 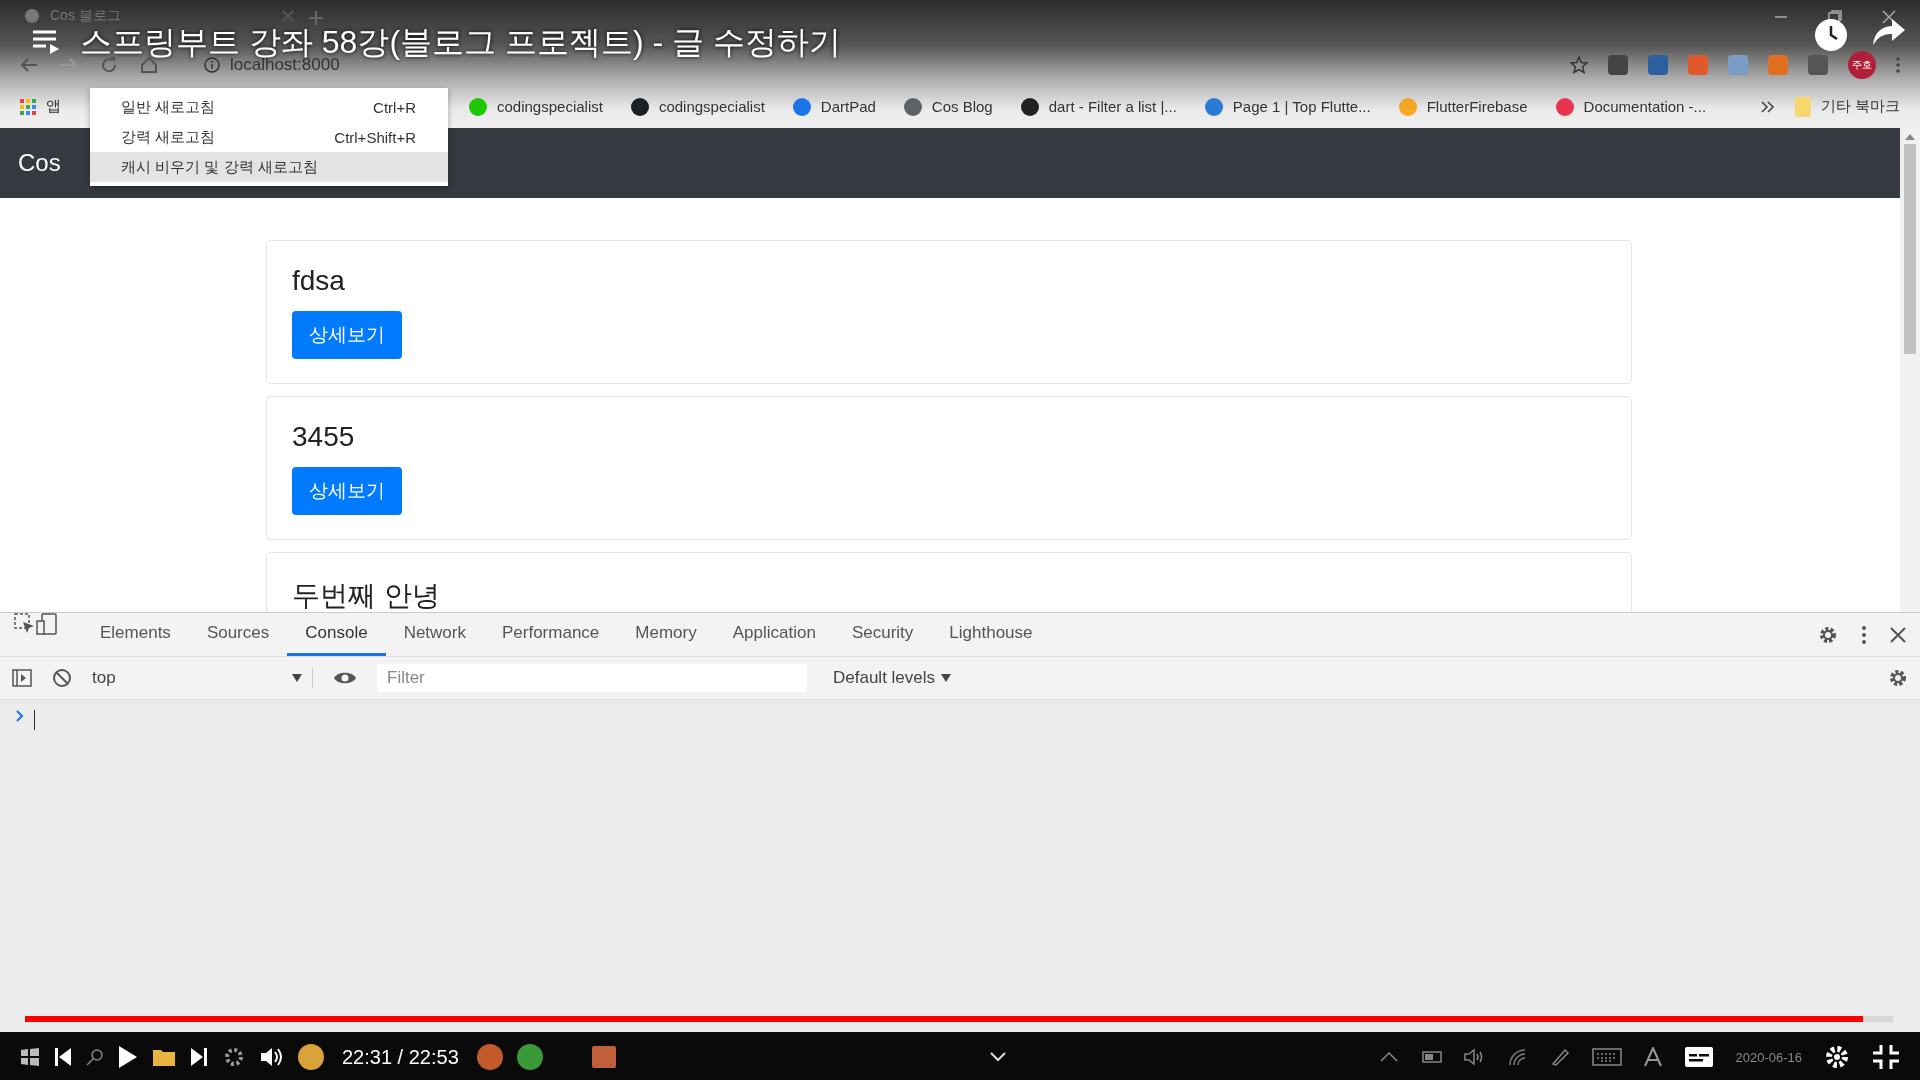 What do you see at coordinates (1768, 1057) in the screenshot?
I see `taskbar-date: 2020-06-16` at bounding box center [1768, 1057].